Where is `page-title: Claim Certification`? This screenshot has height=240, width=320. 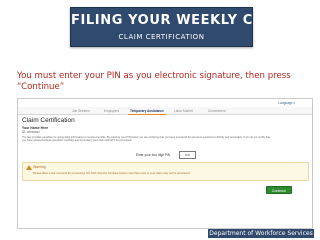
page-title: Claim Certification is located at coordinates (48, 120).